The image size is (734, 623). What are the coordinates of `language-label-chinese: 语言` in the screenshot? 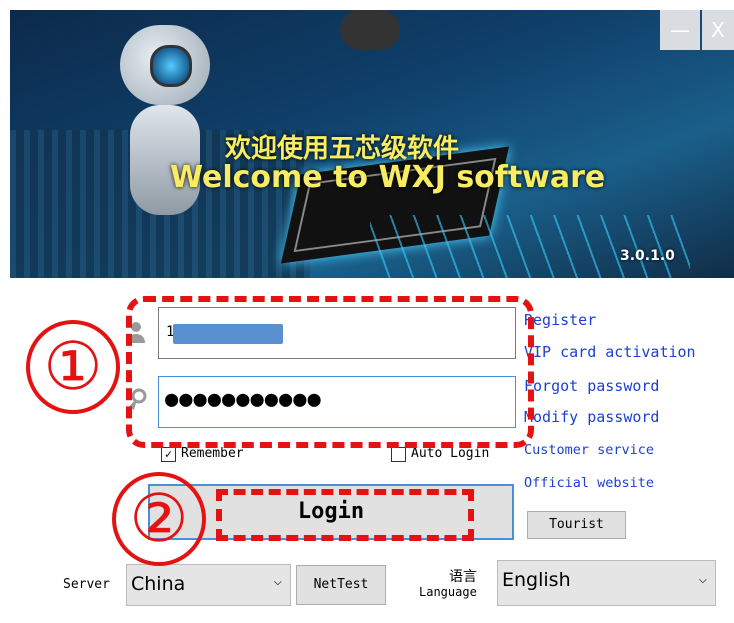 It's located at (463, 577).